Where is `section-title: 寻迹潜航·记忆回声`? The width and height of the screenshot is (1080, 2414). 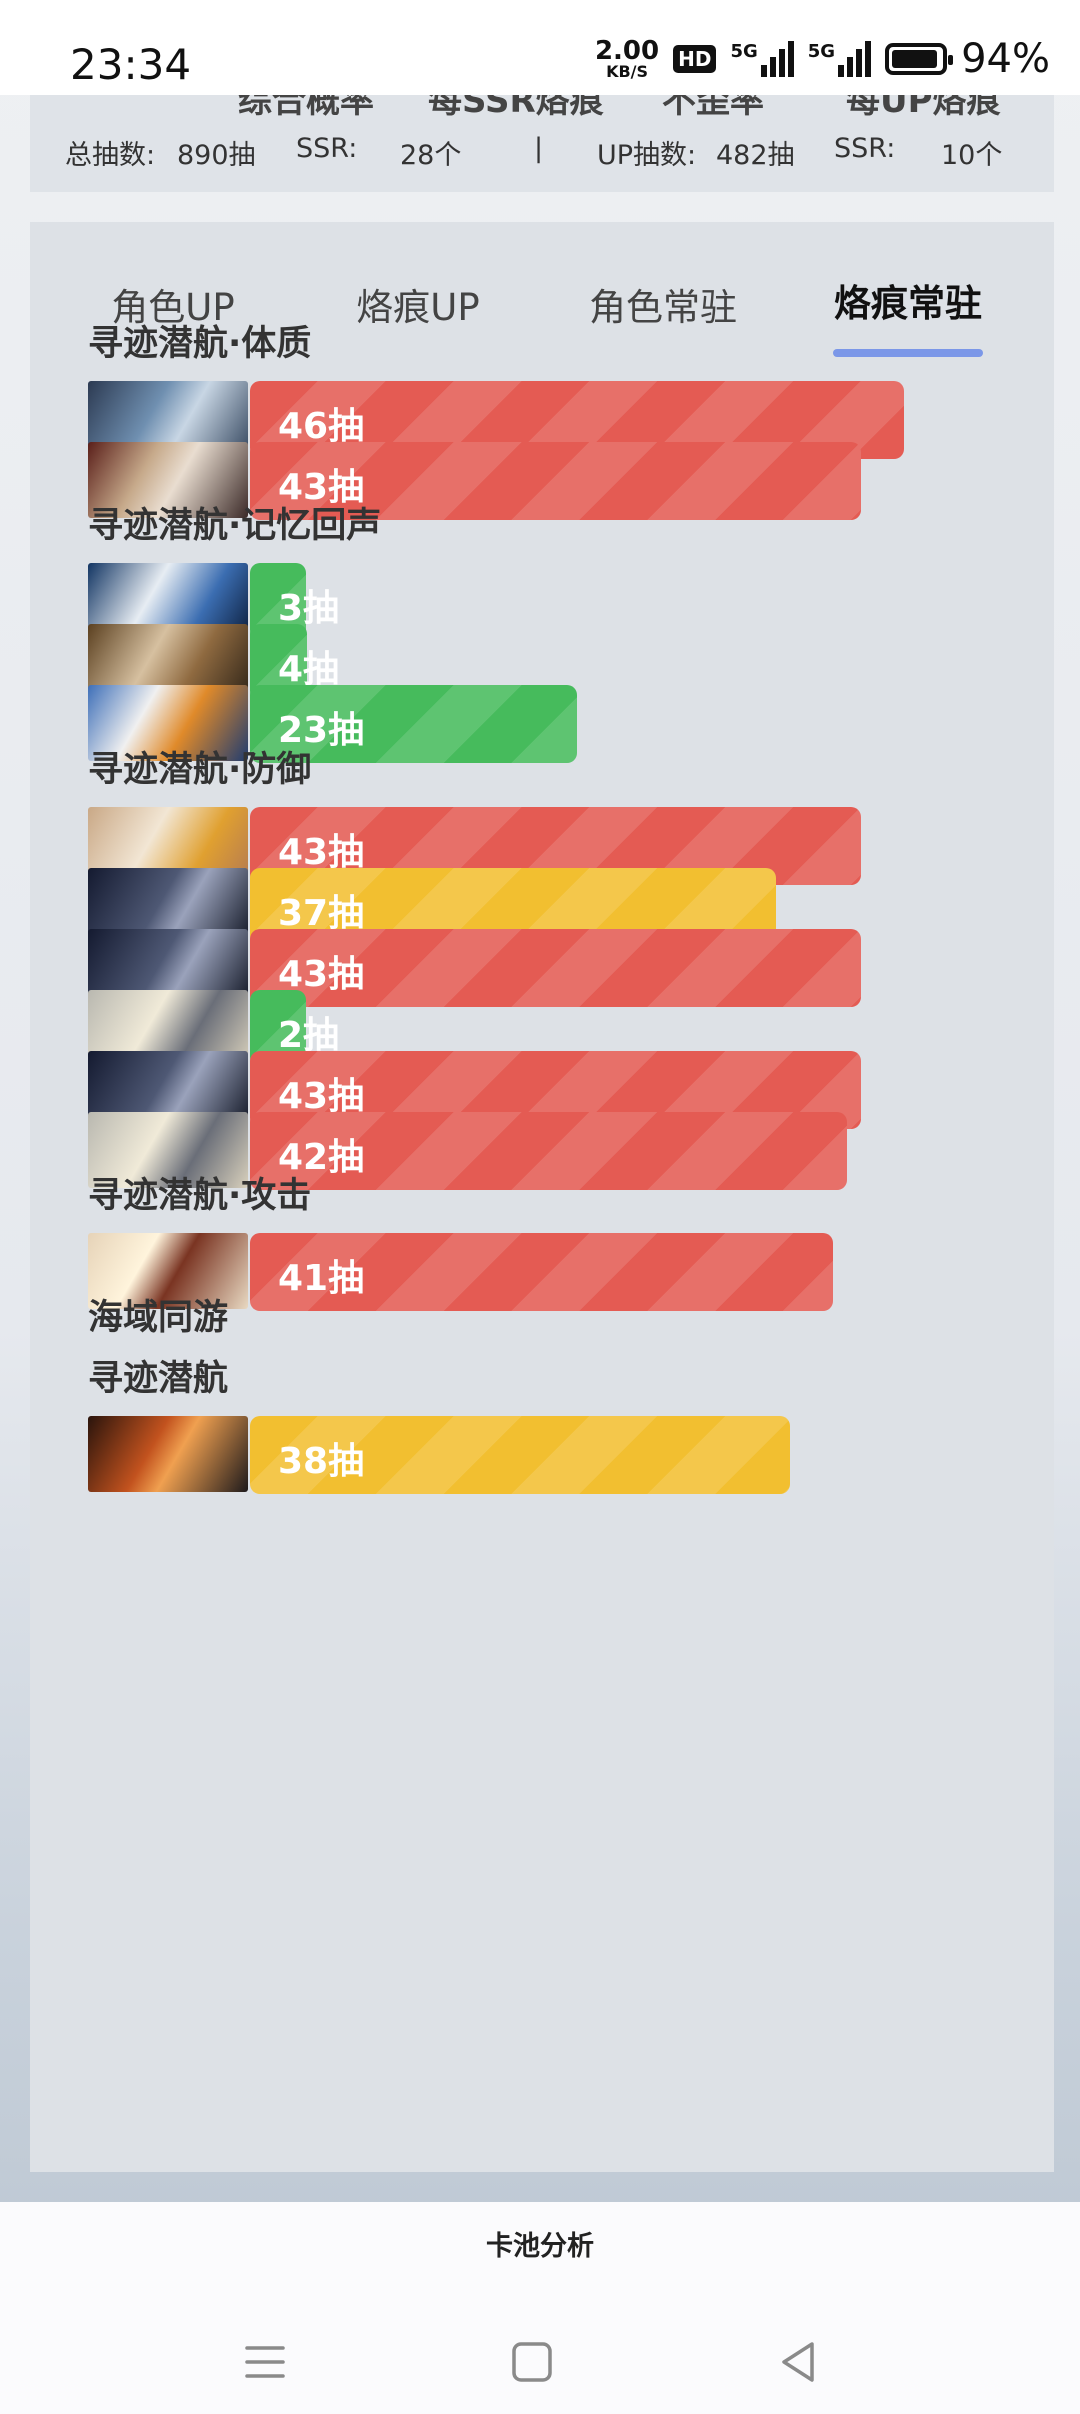
section-title: 寻迹潜航·记忆回声 is located at coordinates (235, 526).